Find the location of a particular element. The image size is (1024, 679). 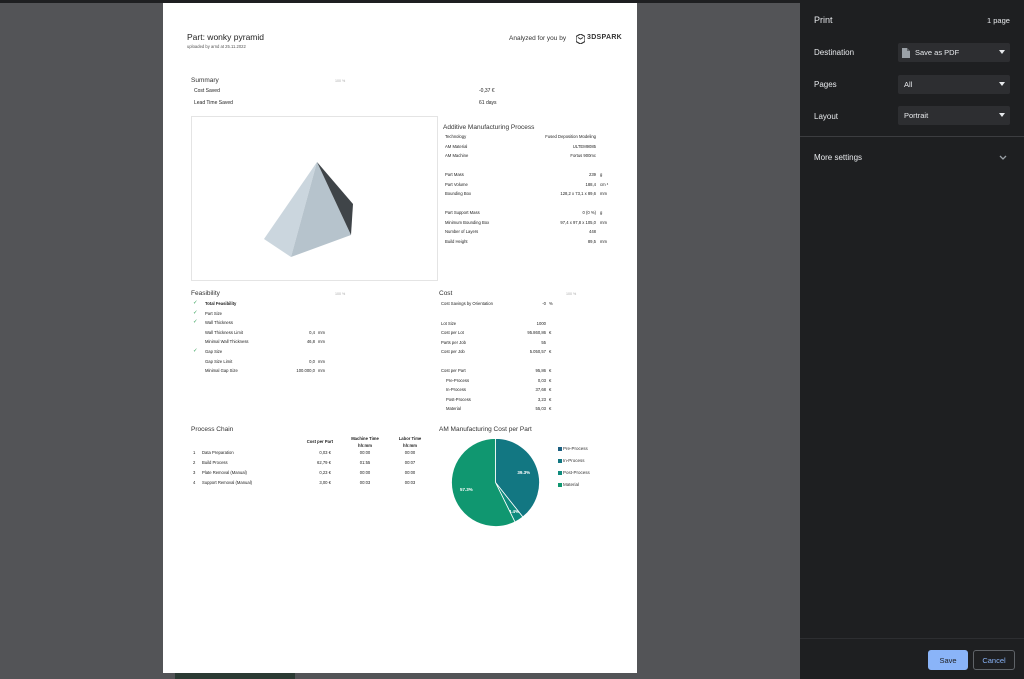

chart-title: AM Manufacturing Cost per Part is located at coordinates (485, 429).